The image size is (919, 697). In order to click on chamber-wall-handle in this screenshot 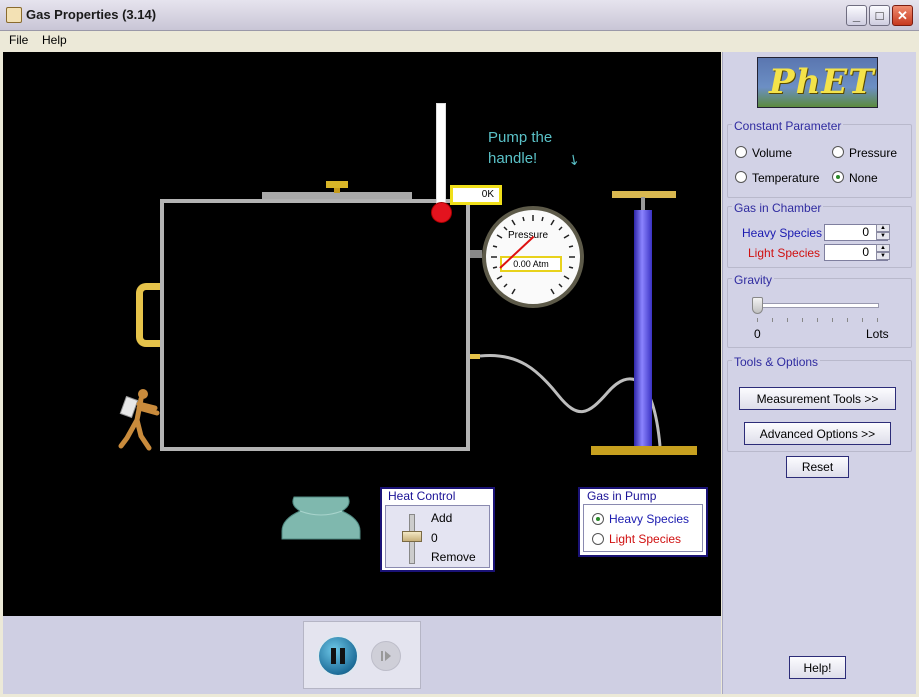, I will do `click(148, 315)`.